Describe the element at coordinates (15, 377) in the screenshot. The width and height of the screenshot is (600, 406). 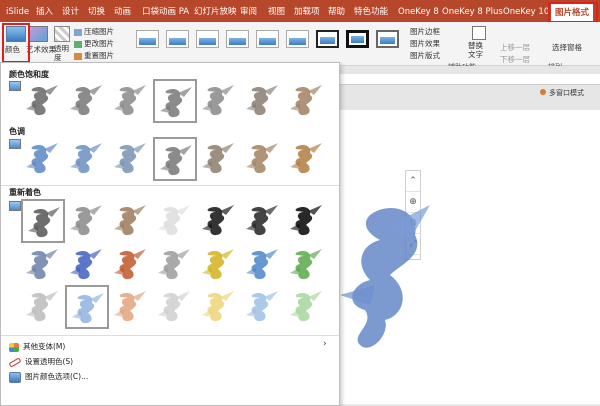
I see `picture-color-options-icon` at that location.